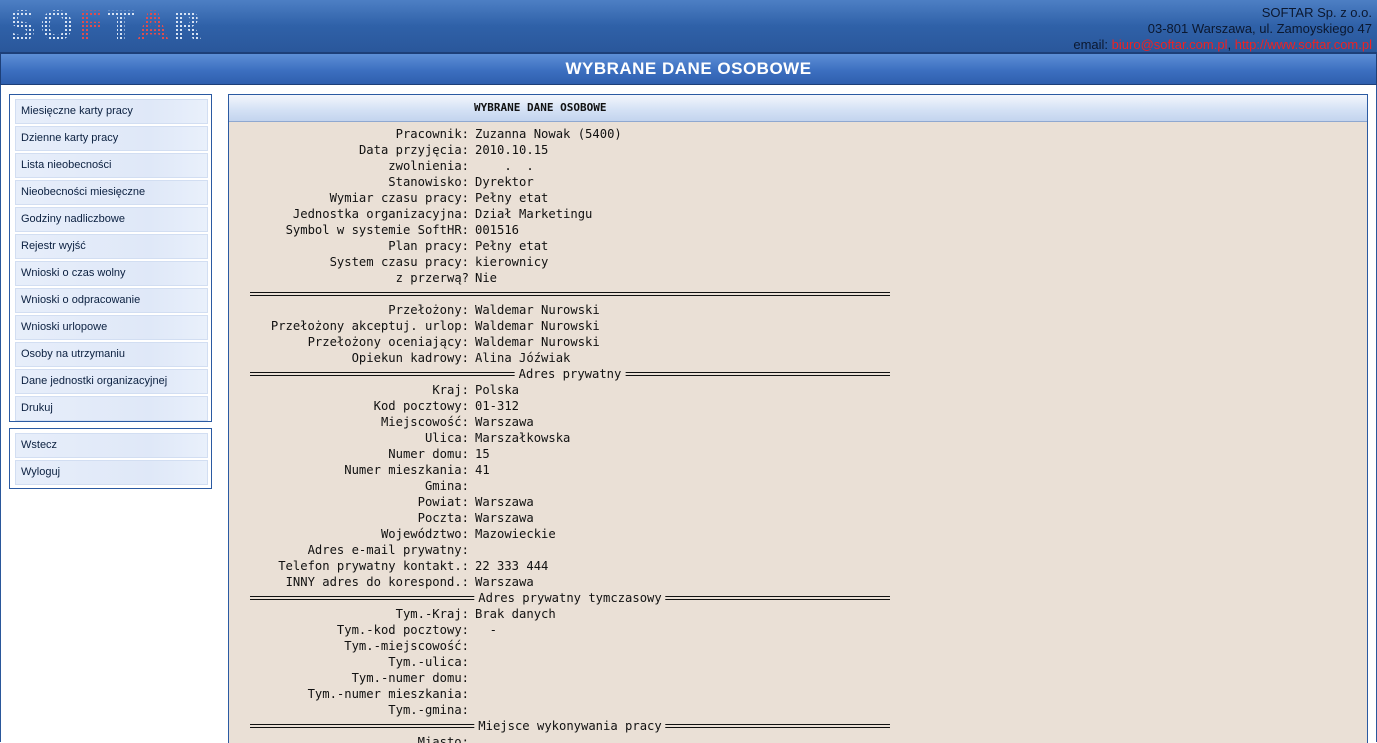 The width and height of the screenshot is (1377, 743). I want to click on data-row: Kraj: Polska, so click(559, 390).